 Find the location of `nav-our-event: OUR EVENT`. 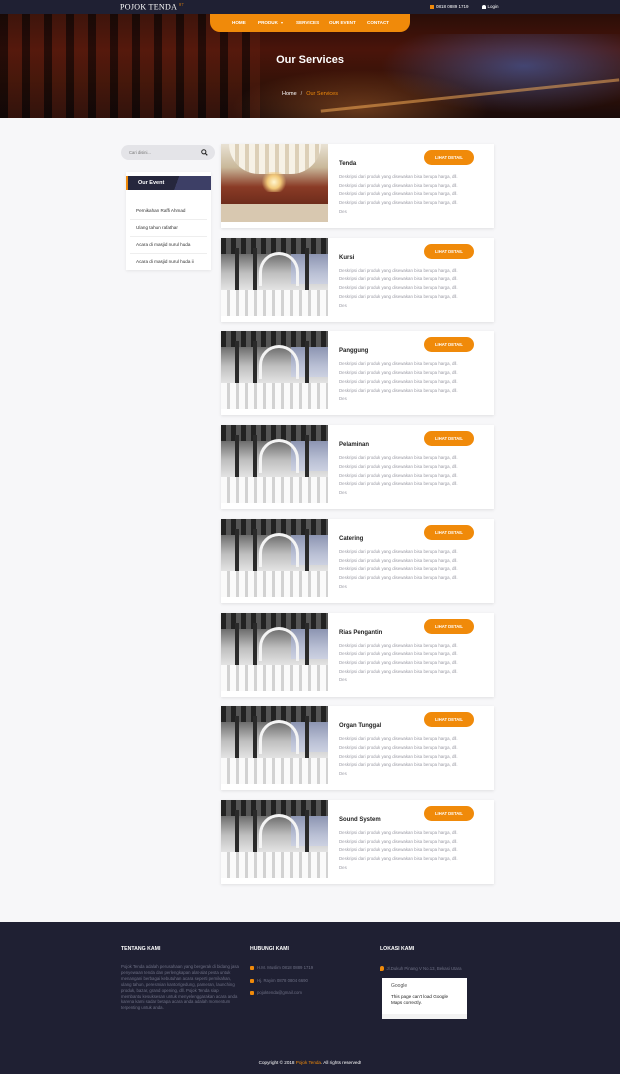

nav-our-event: OUR EVENT is located at coordinates (342, 22).